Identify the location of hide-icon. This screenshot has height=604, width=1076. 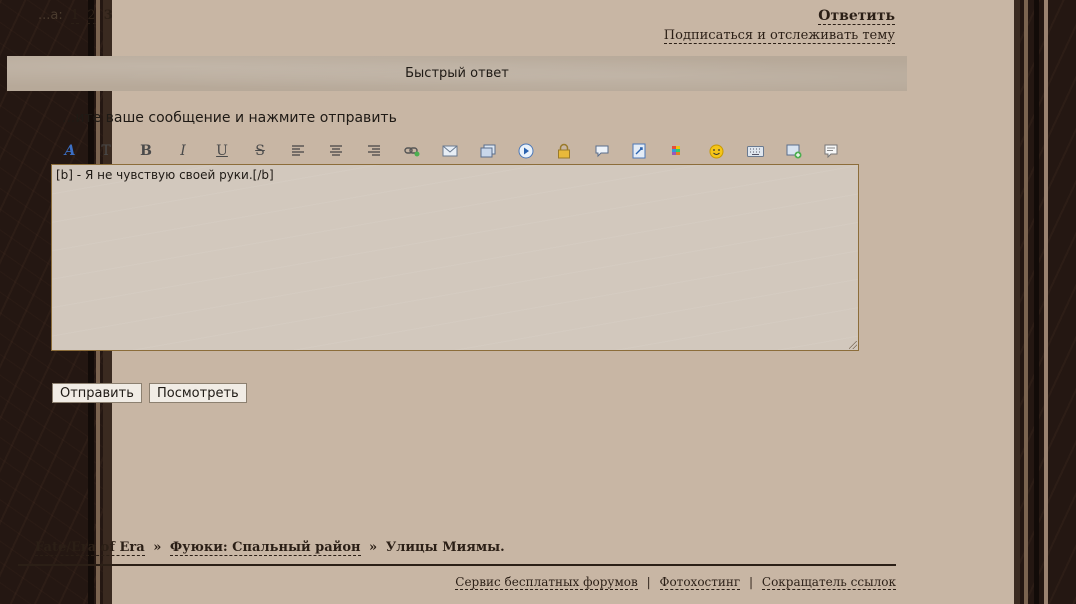
(564, 151).